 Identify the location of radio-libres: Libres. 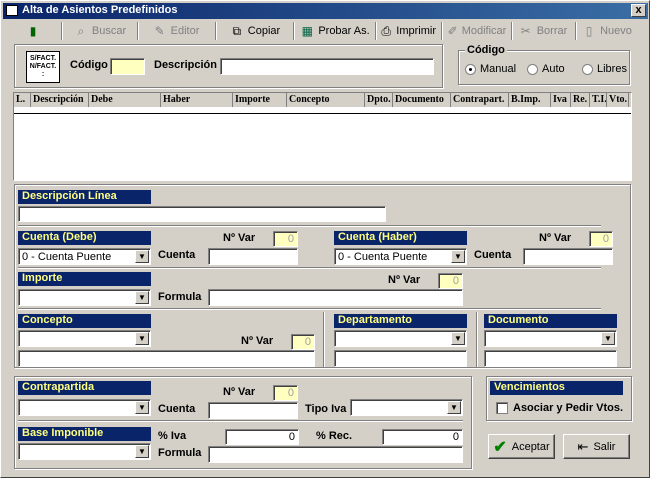
(604, 69).